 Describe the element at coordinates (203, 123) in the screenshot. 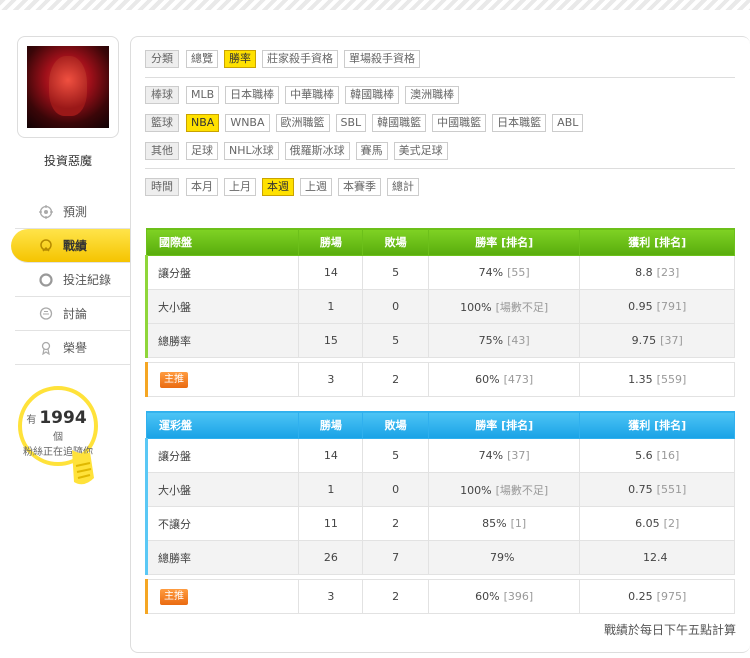

I see `filter-tag-selected: NBA` at that location.